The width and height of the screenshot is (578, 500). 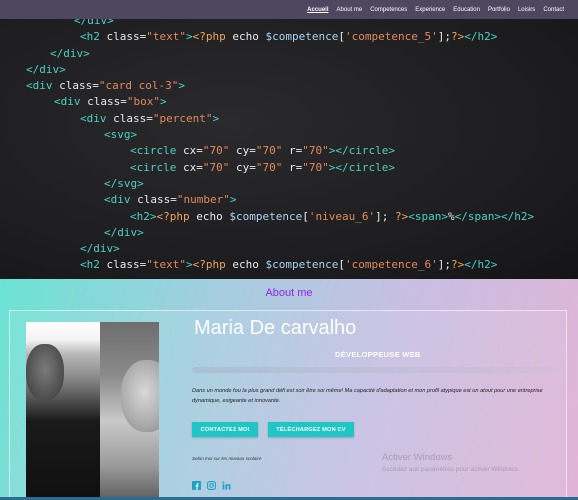 What do you see at coordinates (499, 10) in the screenshot?
I see `nav-link-portfolio: Portfolio` at bounding box center [499, 10].